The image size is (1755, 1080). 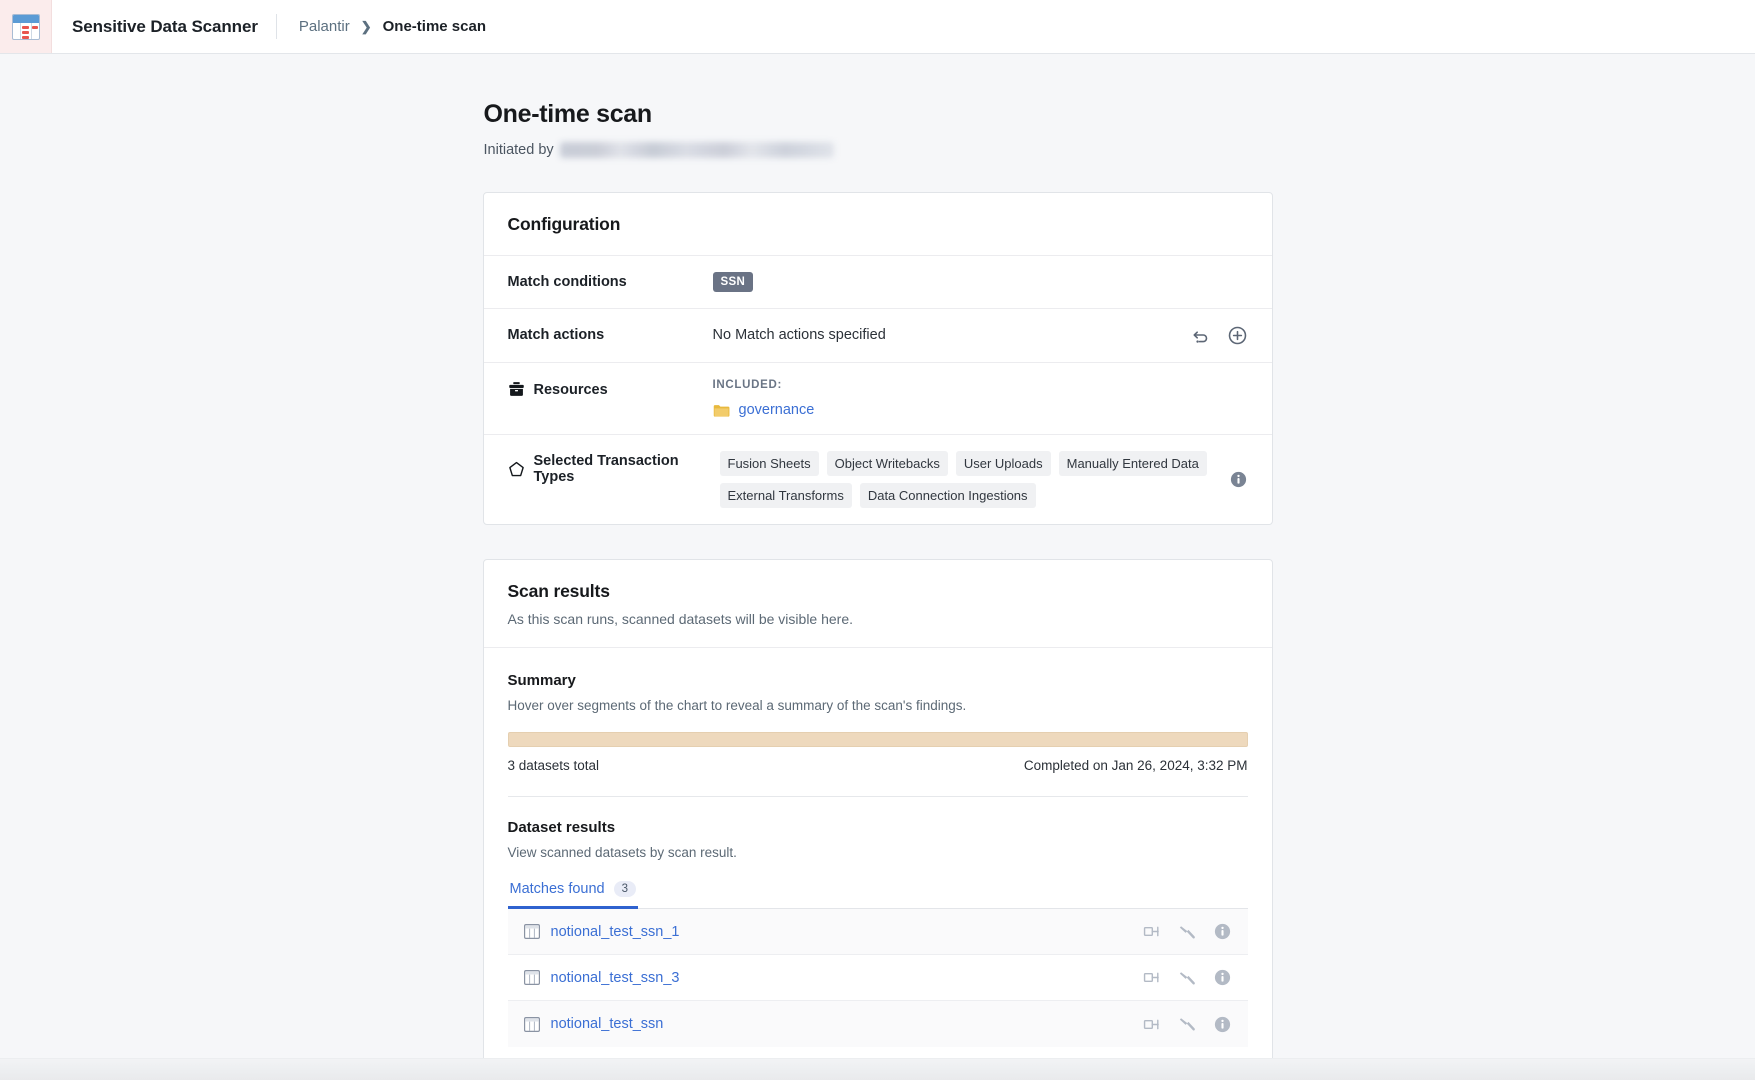 What do you see at coordinates (558, 591) in the screenshot?
I see `scan-results-title: Scan results` at bounding box center [558, 591].